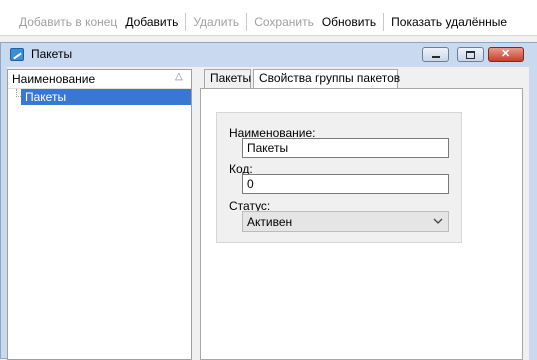 This screenshot has height=360, width=537. Describe the element at coordinates (227, 78) in the screenshot. I see `tab-packages: Пакеты` at that location.